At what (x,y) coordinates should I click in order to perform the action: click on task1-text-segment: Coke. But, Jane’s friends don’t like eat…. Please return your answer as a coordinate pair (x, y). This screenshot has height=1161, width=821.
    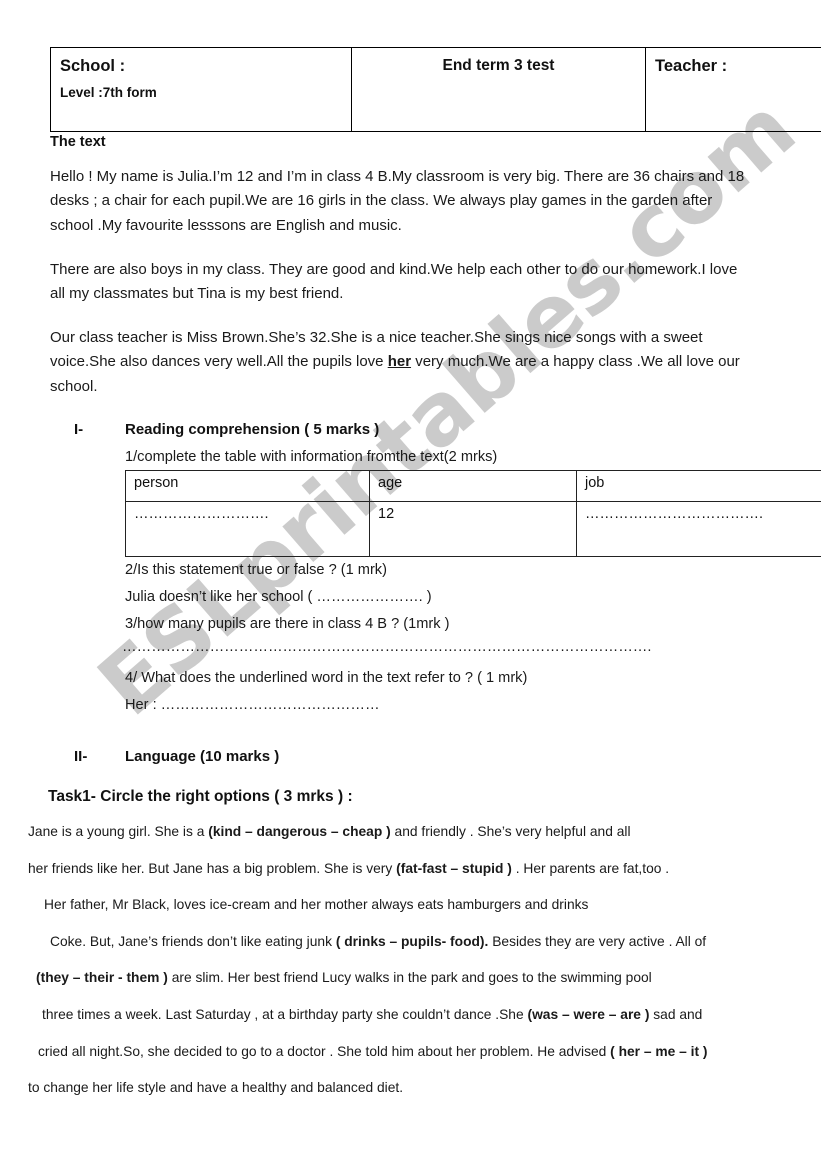
    Looking at the image, I should click on (193, 941).